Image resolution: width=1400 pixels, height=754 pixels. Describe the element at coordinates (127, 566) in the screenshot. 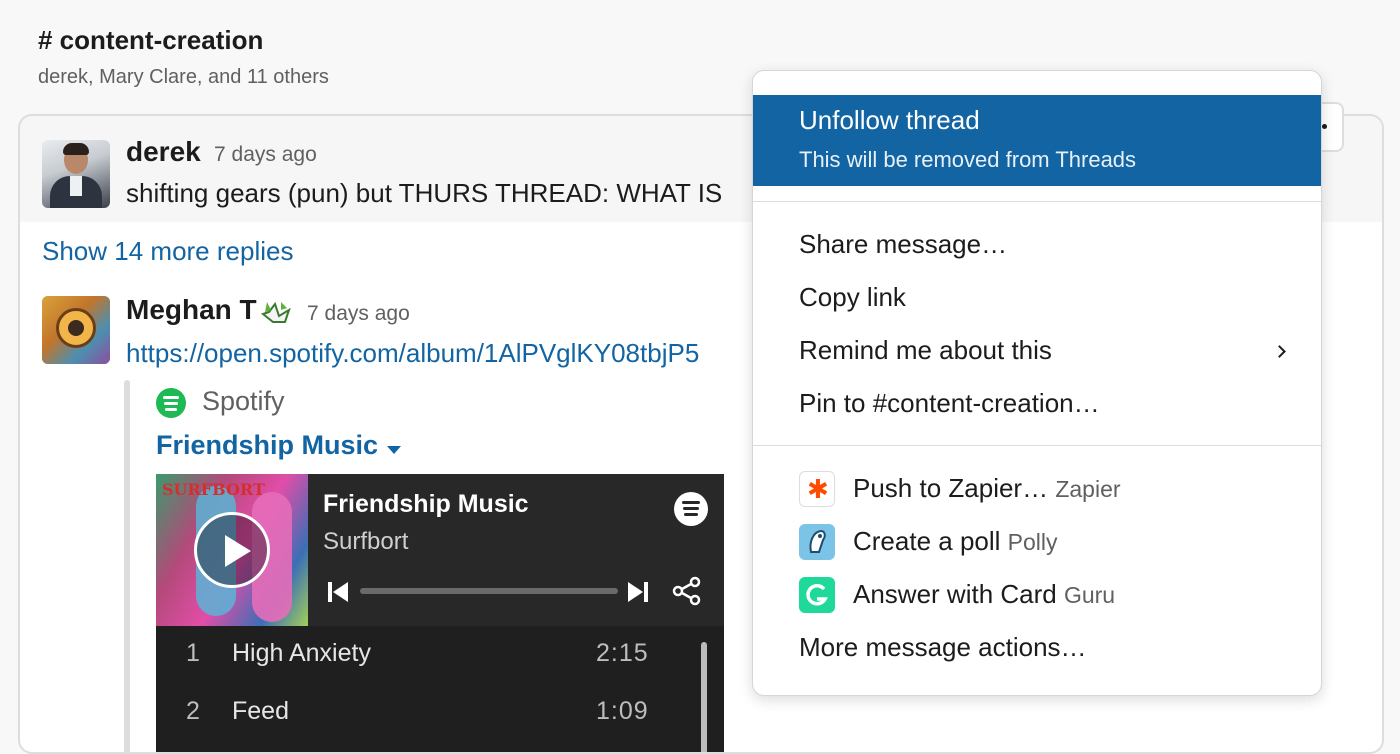

I see `attachment-bar` at that location.